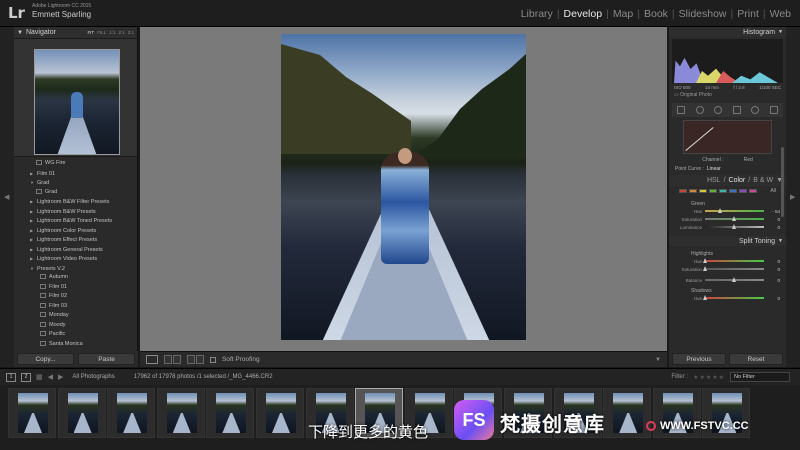 The image size is (800, 450). I want to click on left-panel-toggle: ◀, so click(7, 197).